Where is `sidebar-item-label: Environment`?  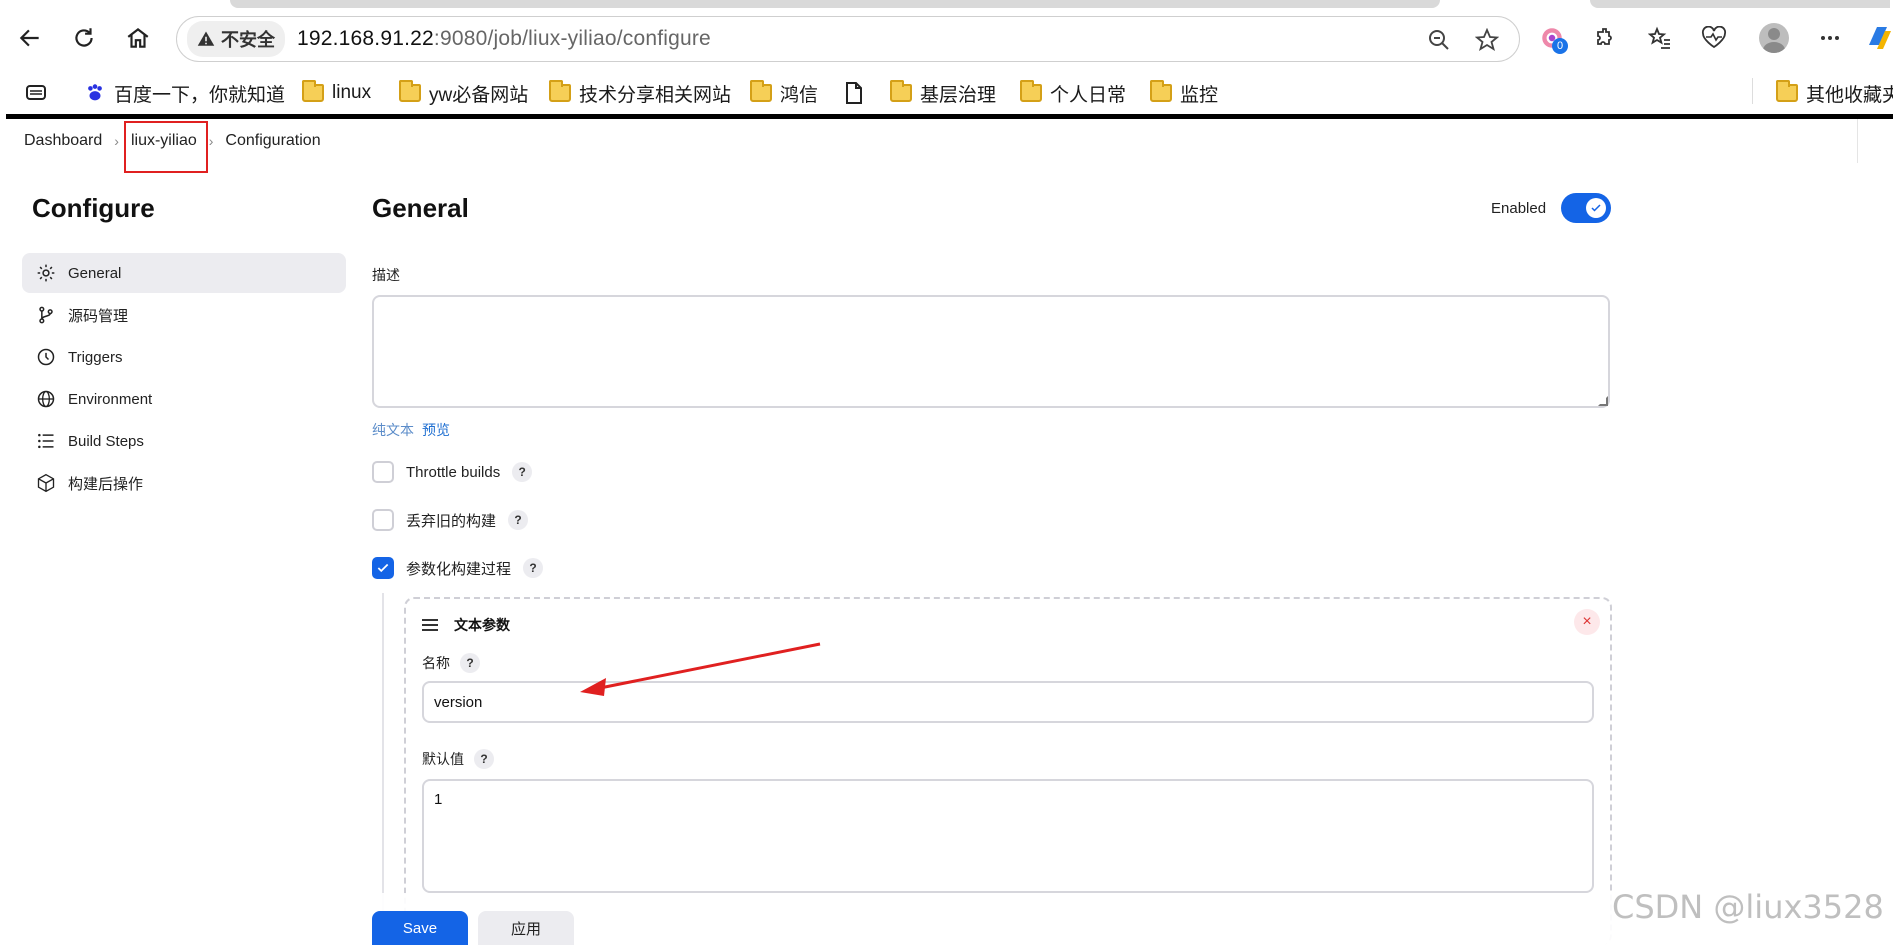
sidebar-item-label: Environment is located at coordinates (110, 399).